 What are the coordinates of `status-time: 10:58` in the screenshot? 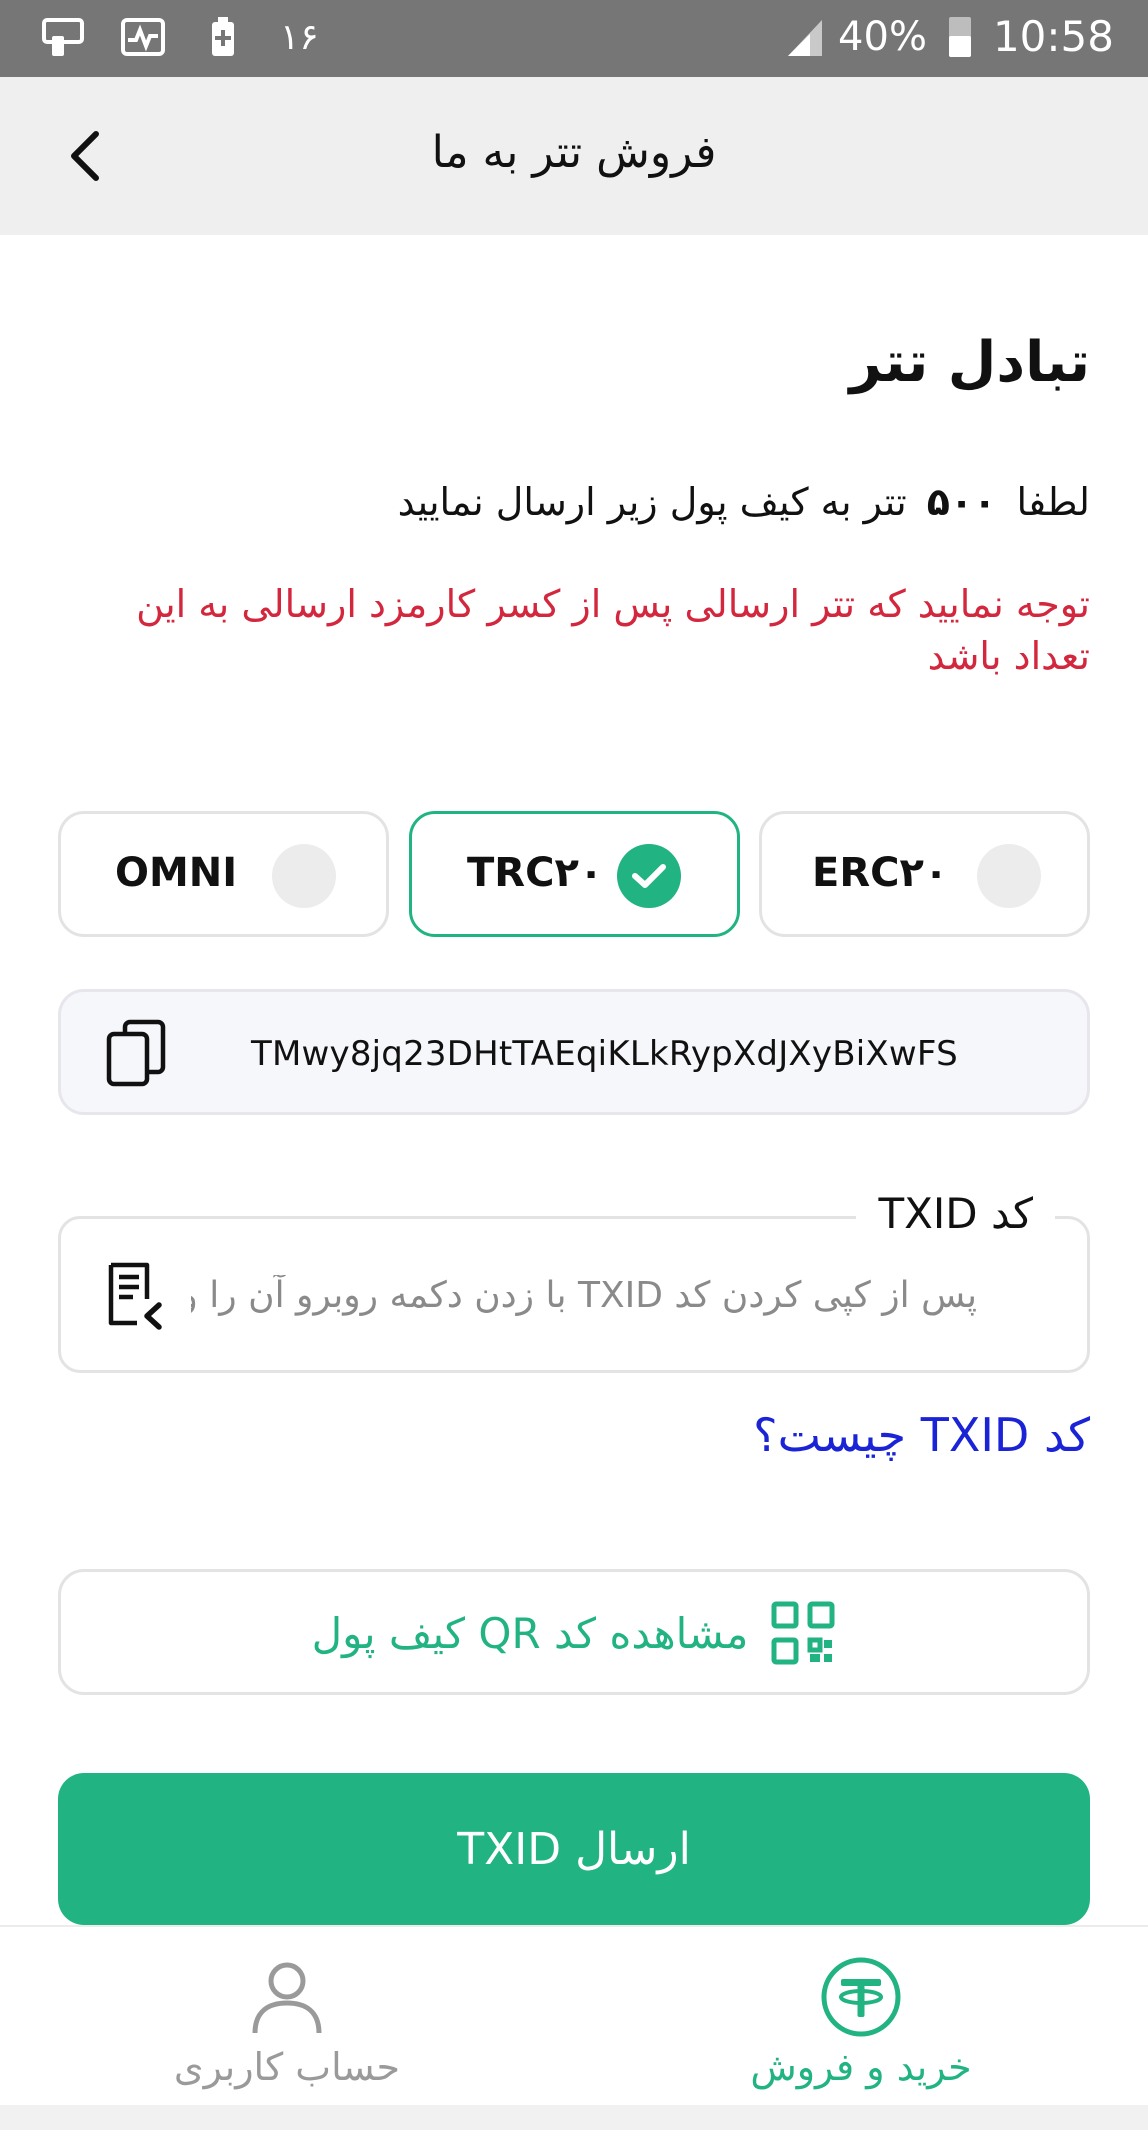 It's located at (1053, 36).